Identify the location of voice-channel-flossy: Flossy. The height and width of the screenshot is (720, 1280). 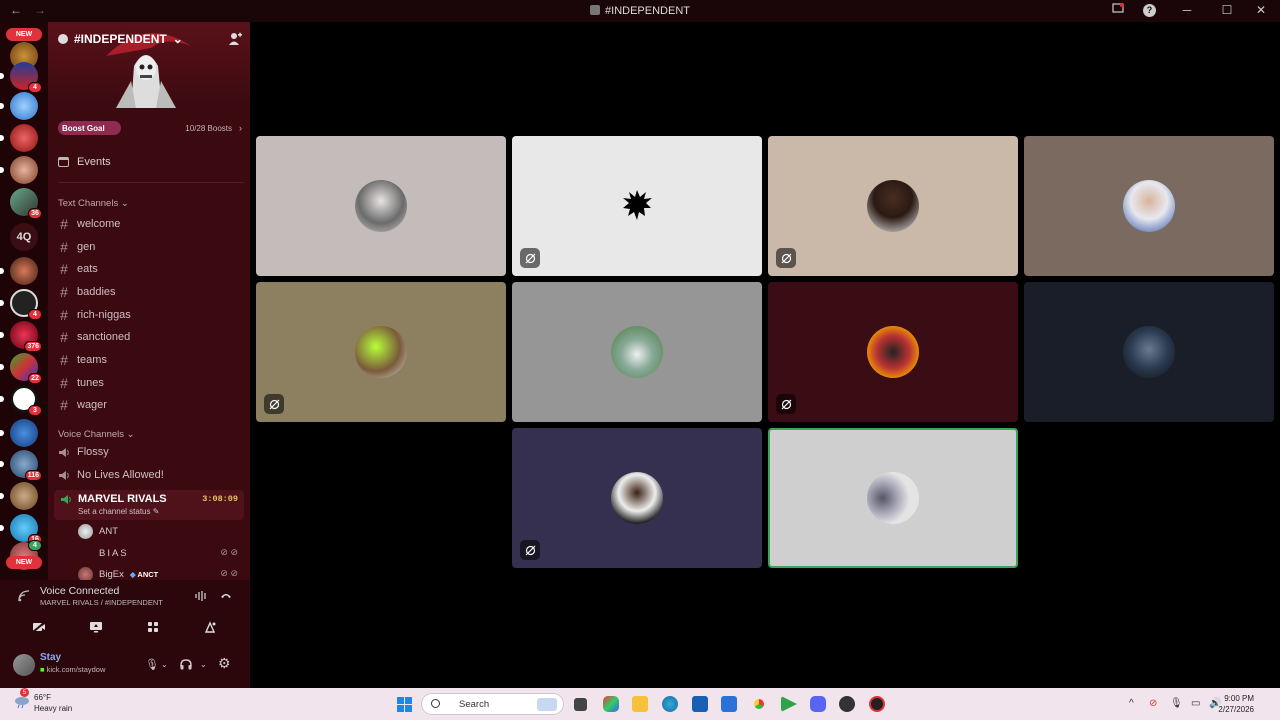
(83, 452).